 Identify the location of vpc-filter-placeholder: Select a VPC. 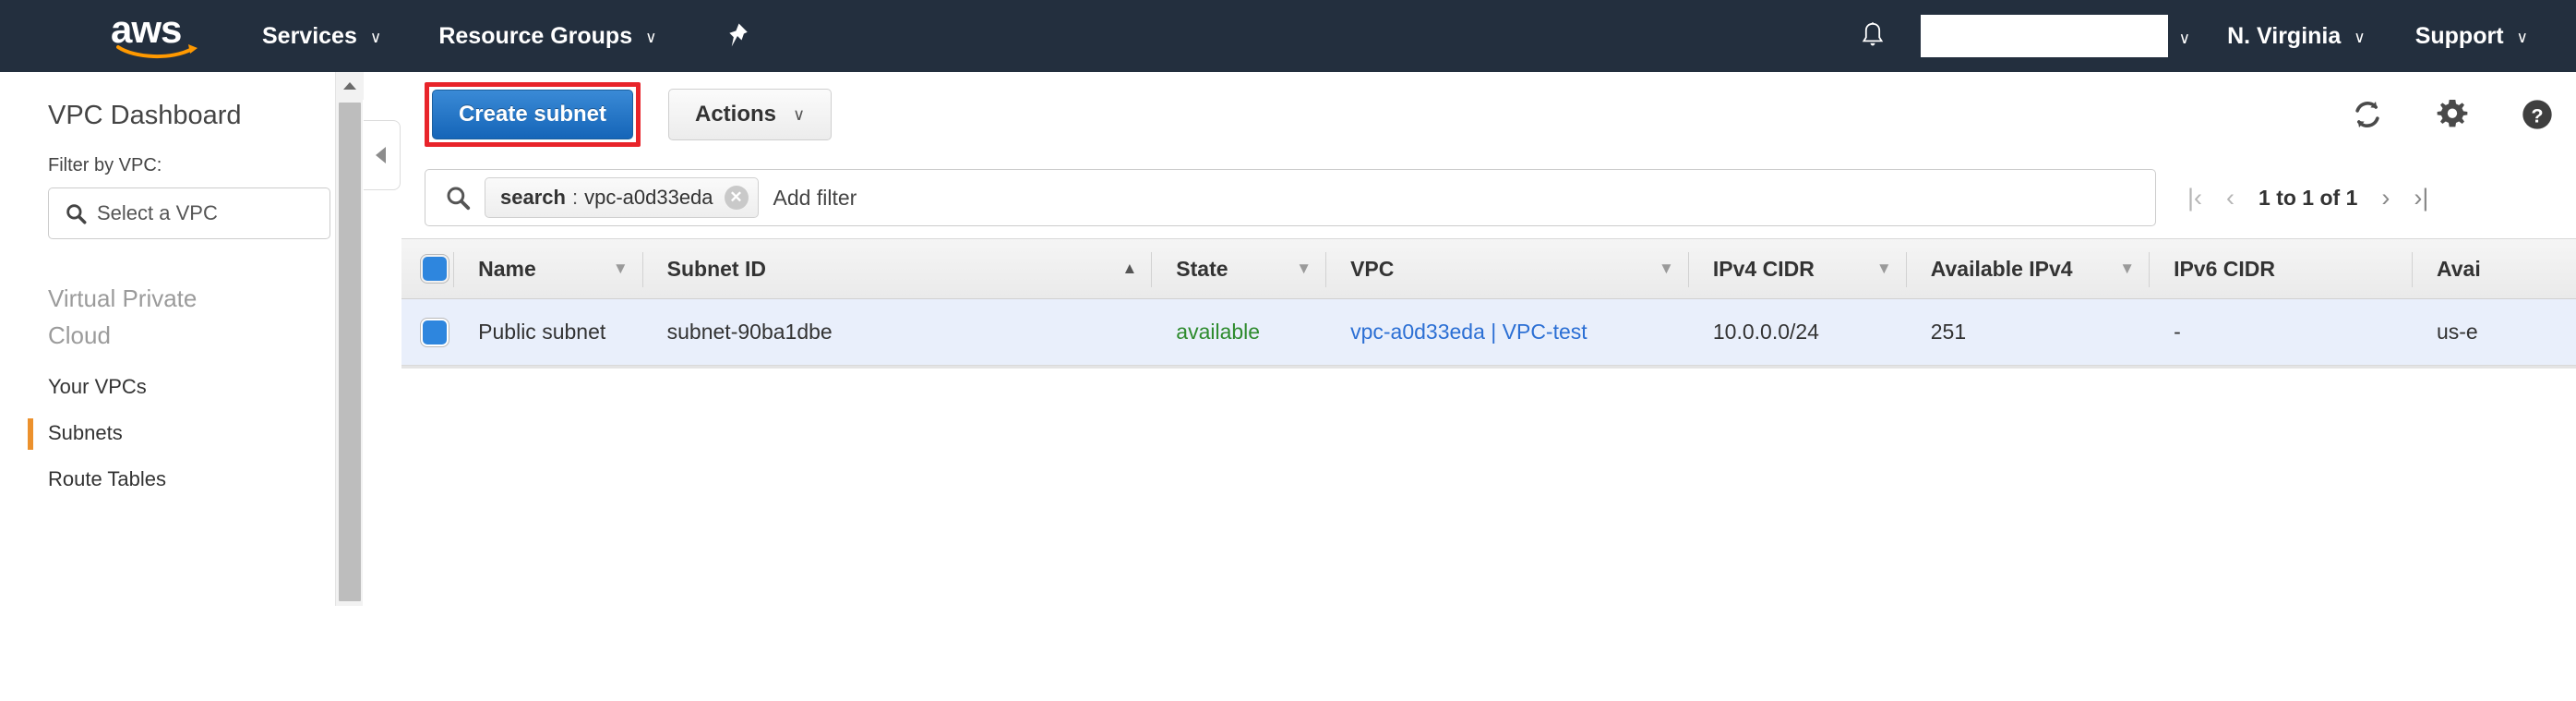
(158, 213).